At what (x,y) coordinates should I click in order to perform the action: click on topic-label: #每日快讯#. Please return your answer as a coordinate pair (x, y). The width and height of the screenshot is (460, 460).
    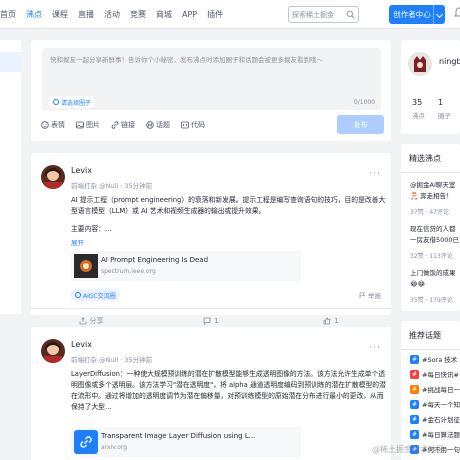
    Looking at the image, I should click on (440, 375).